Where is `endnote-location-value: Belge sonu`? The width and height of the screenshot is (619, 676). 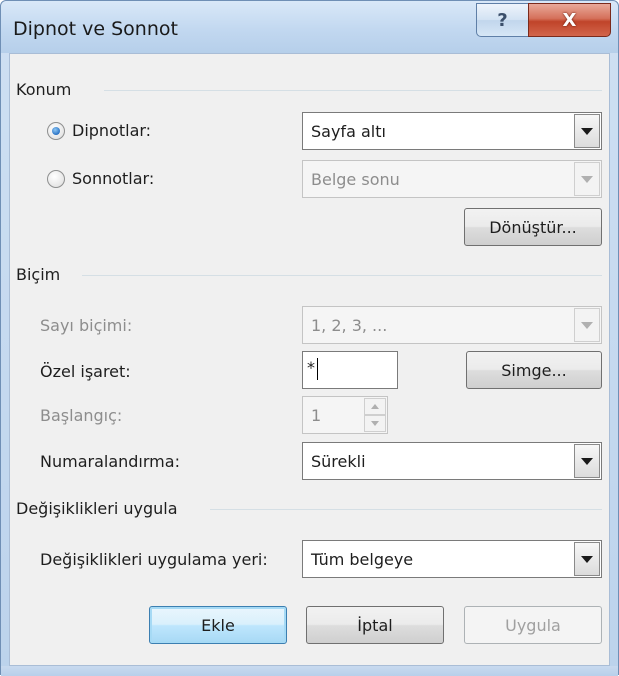
endnote-location-value: Belge sonu is located at coordinates (355, 179).